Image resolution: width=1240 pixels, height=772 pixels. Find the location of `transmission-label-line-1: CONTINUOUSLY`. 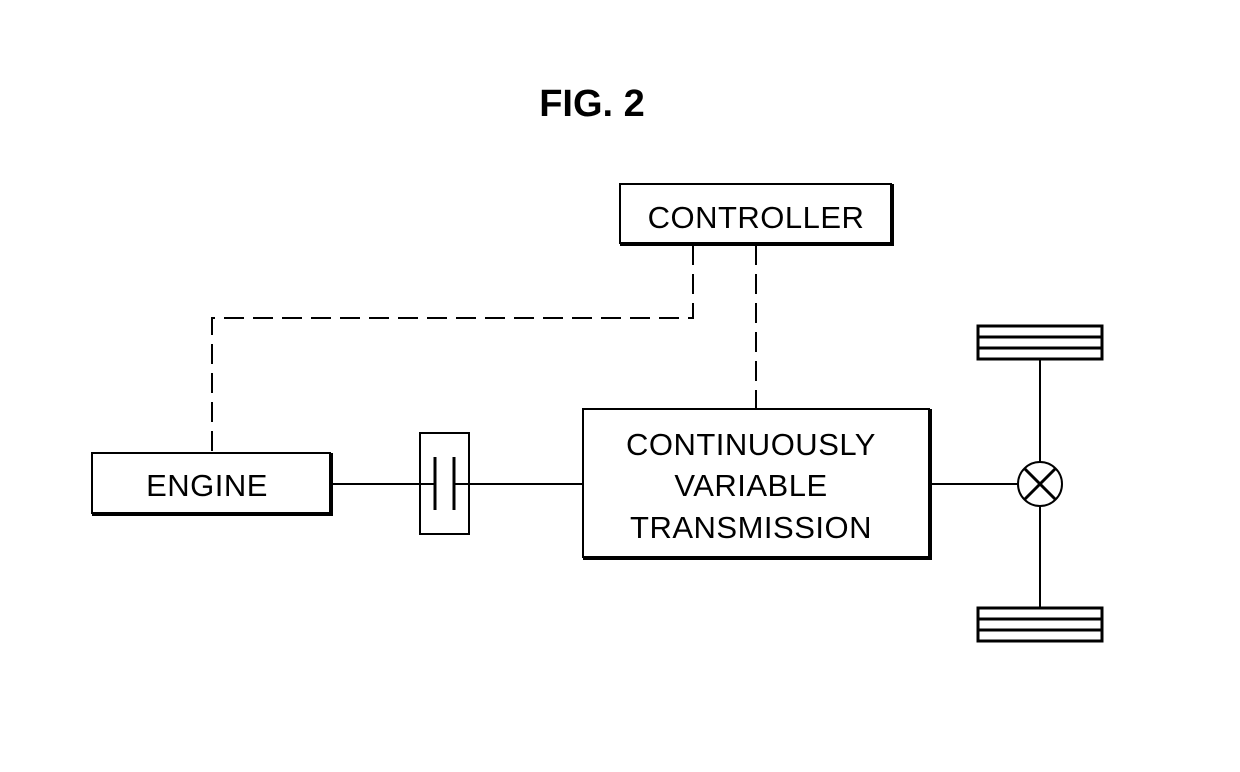

transmission-label-line-1: CONTINUOUSLY is located at coordinates (751, 444).